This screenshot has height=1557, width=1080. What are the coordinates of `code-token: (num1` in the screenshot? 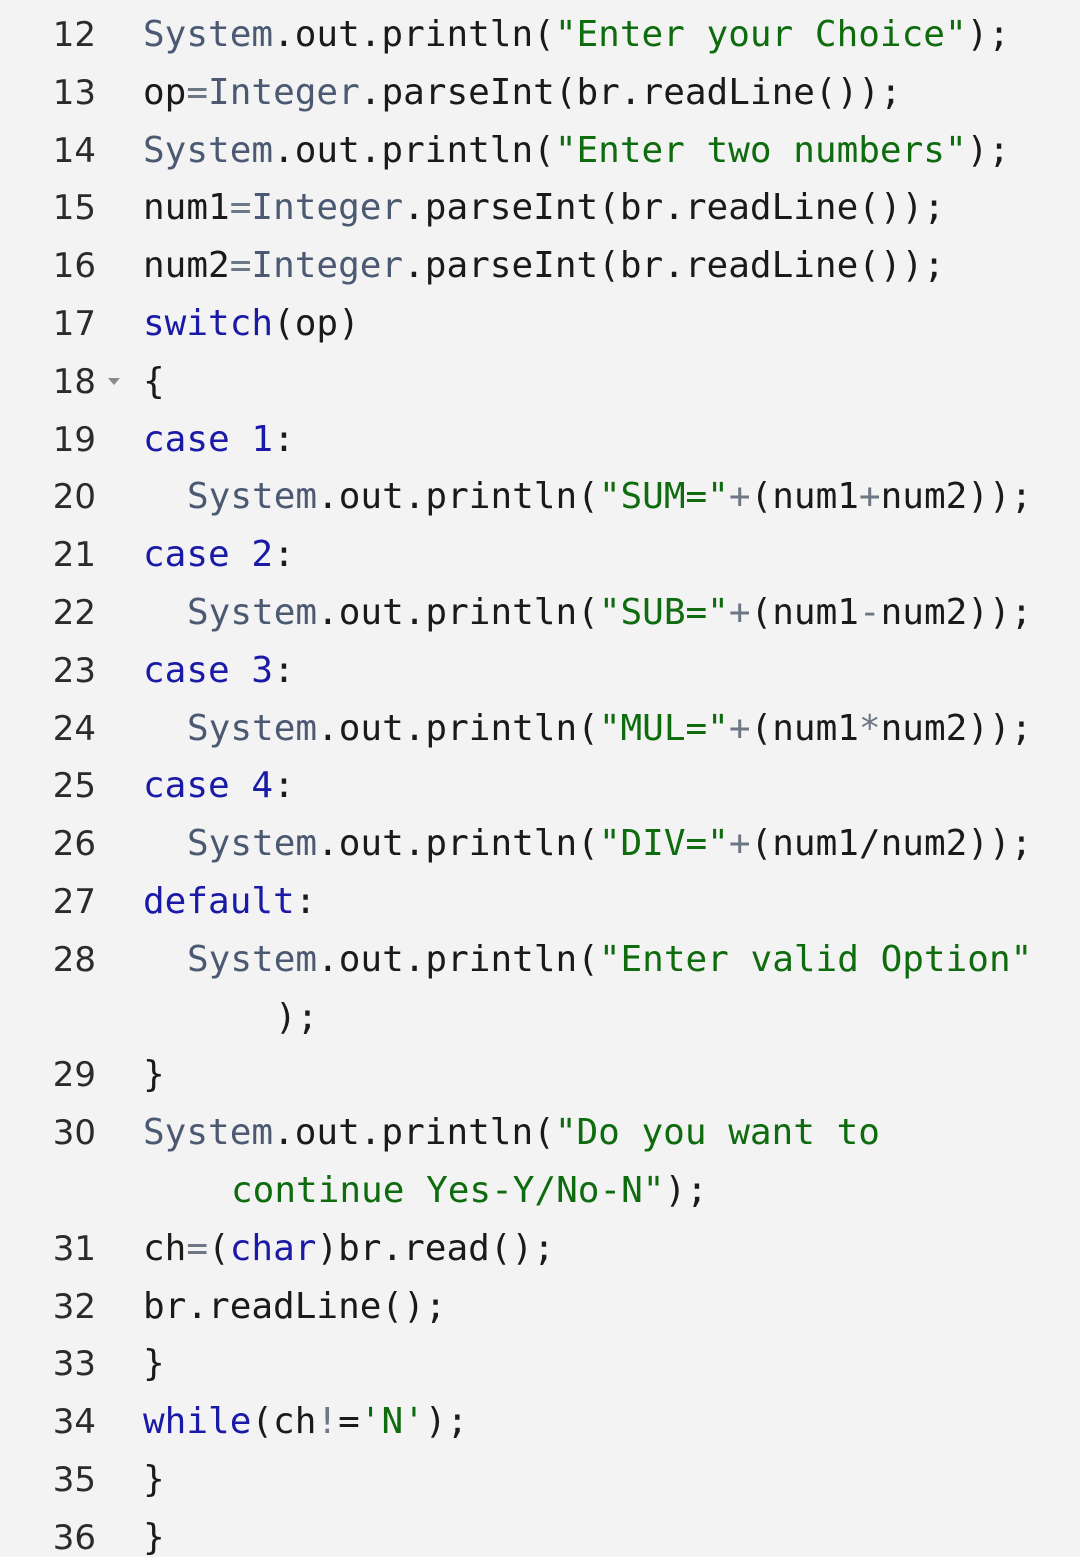 It's located at (804, 728).